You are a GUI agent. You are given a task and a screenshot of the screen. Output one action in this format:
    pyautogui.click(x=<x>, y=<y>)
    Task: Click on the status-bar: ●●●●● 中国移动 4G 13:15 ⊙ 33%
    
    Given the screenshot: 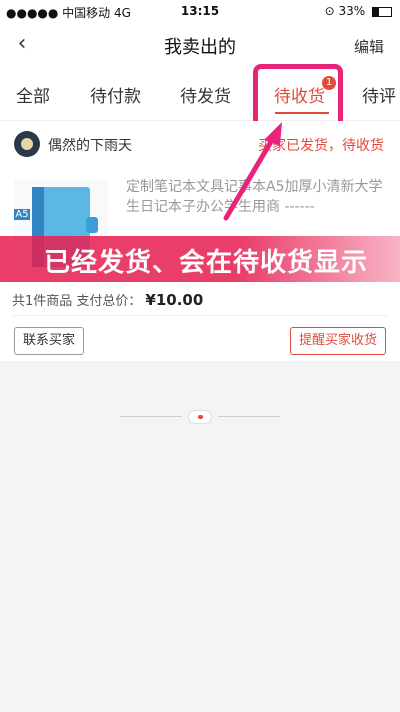 What is the action you would take?
    pyautogui.click(x=200, y=11)
    